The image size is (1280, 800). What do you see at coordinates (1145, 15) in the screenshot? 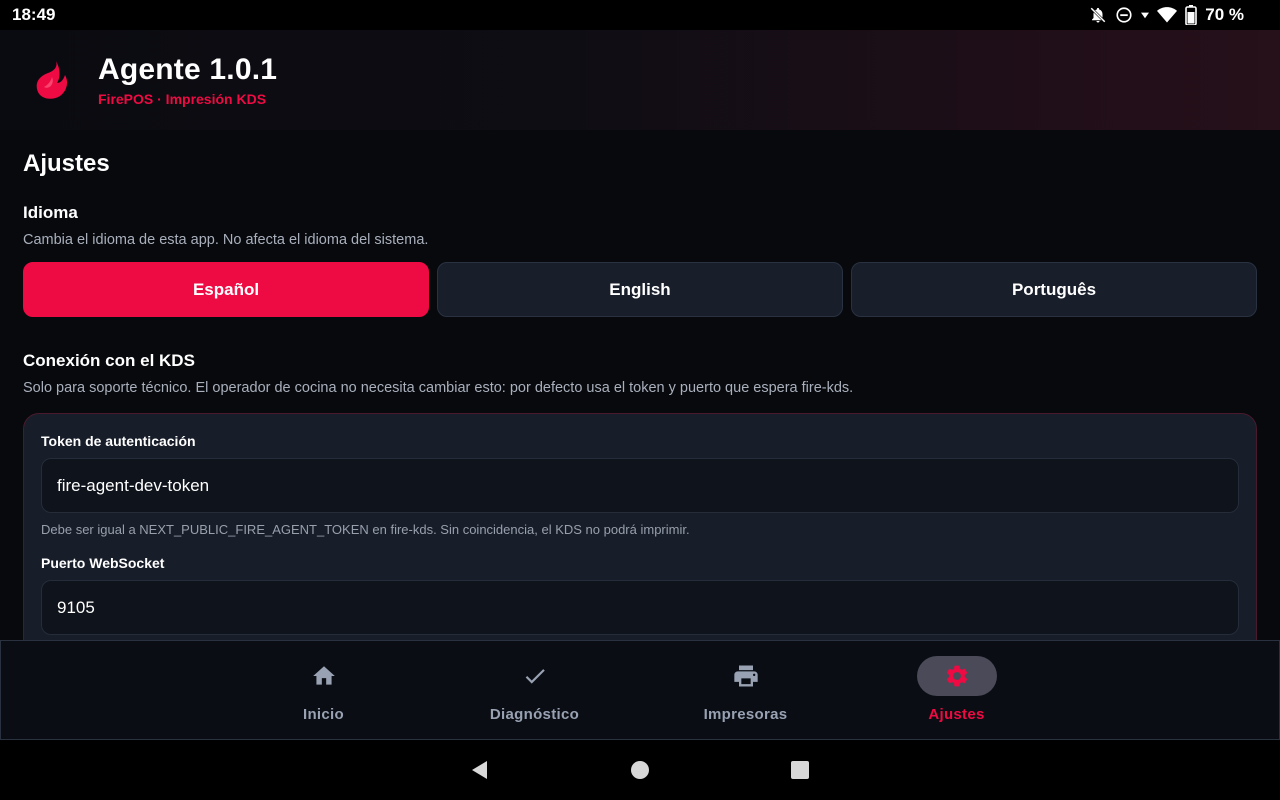
I see `signal-icon` at bounding box center [1145, 15].